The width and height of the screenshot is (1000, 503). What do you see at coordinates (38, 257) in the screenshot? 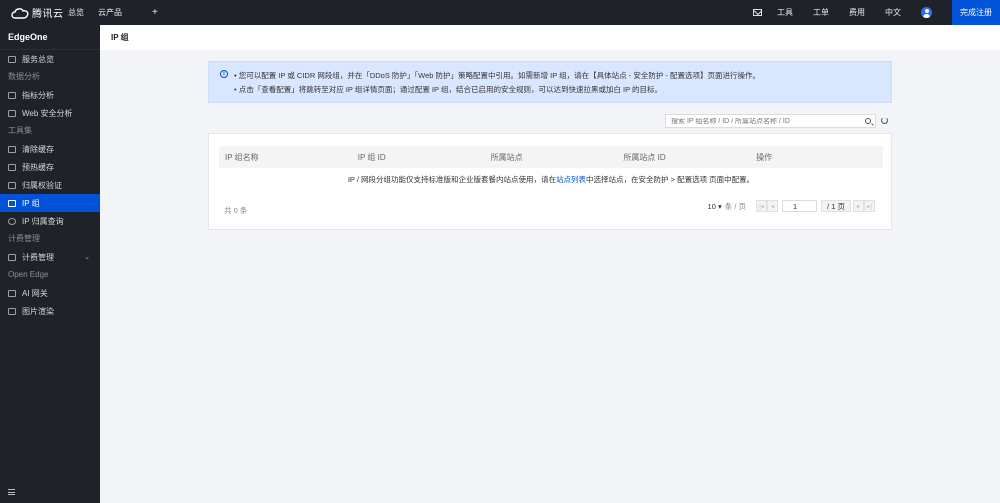
I see `sidebar-item-label: 计费管理` at bounding box center [38, 257].